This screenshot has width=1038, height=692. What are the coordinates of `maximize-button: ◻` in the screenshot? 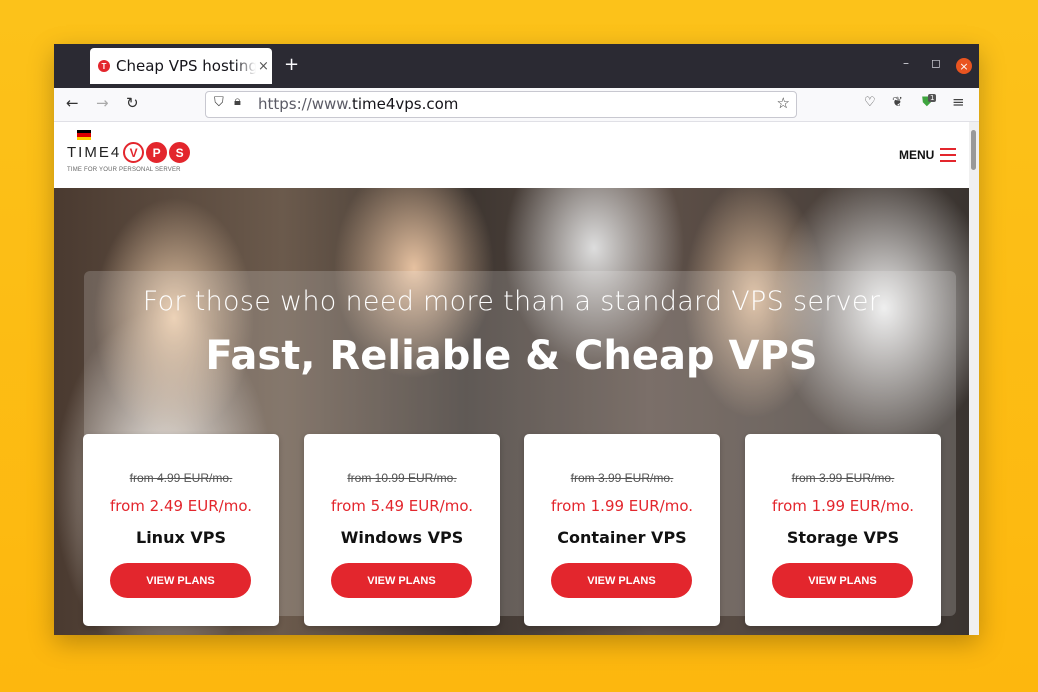 It's located at (936, 63).